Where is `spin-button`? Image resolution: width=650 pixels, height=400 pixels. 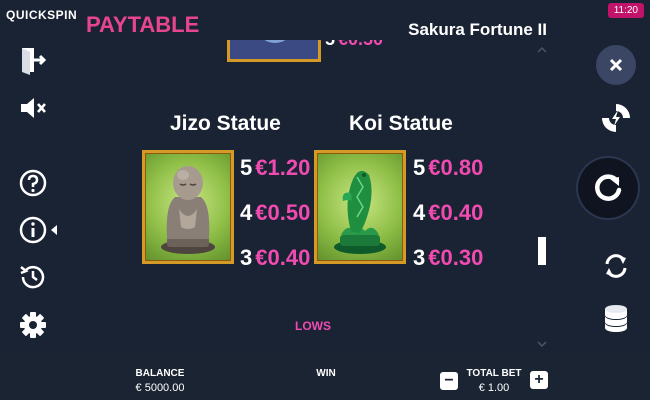
spin-button is located at coordinates (608, 188).